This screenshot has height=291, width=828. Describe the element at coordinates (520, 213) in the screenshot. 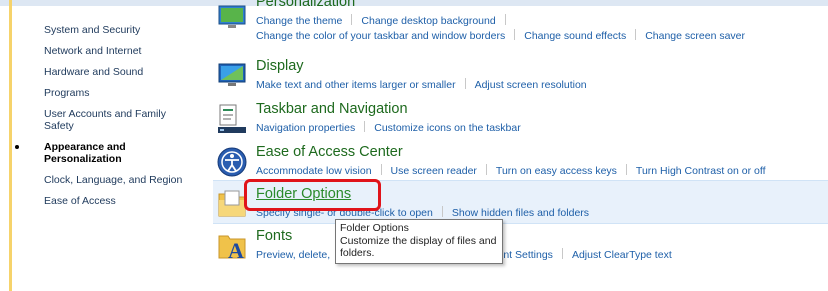

I see `show-hidden-files-link: Show hidden files and folders` at that location.